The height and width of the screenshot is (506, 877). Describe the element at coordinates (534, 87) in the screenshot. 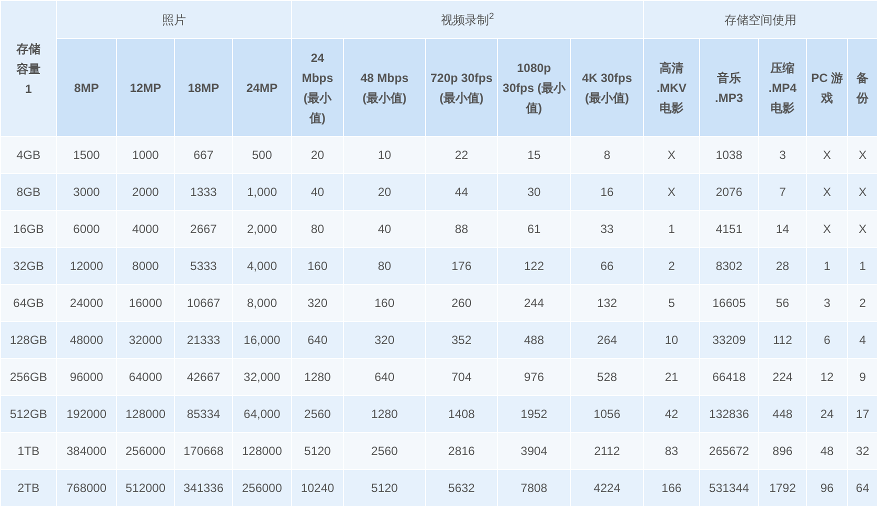

I see `column-header: 1080p 30fps (最小值)` at that location.